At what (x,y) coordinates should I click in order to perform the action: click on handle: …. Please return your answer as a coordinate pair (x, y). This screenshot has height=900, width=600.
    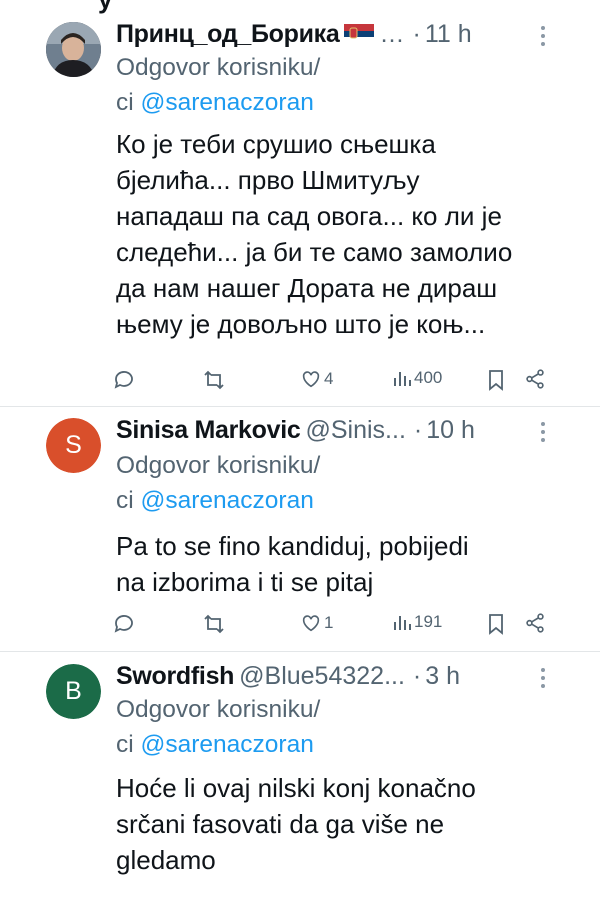
    Looking at the image, I should click on (392, 34).